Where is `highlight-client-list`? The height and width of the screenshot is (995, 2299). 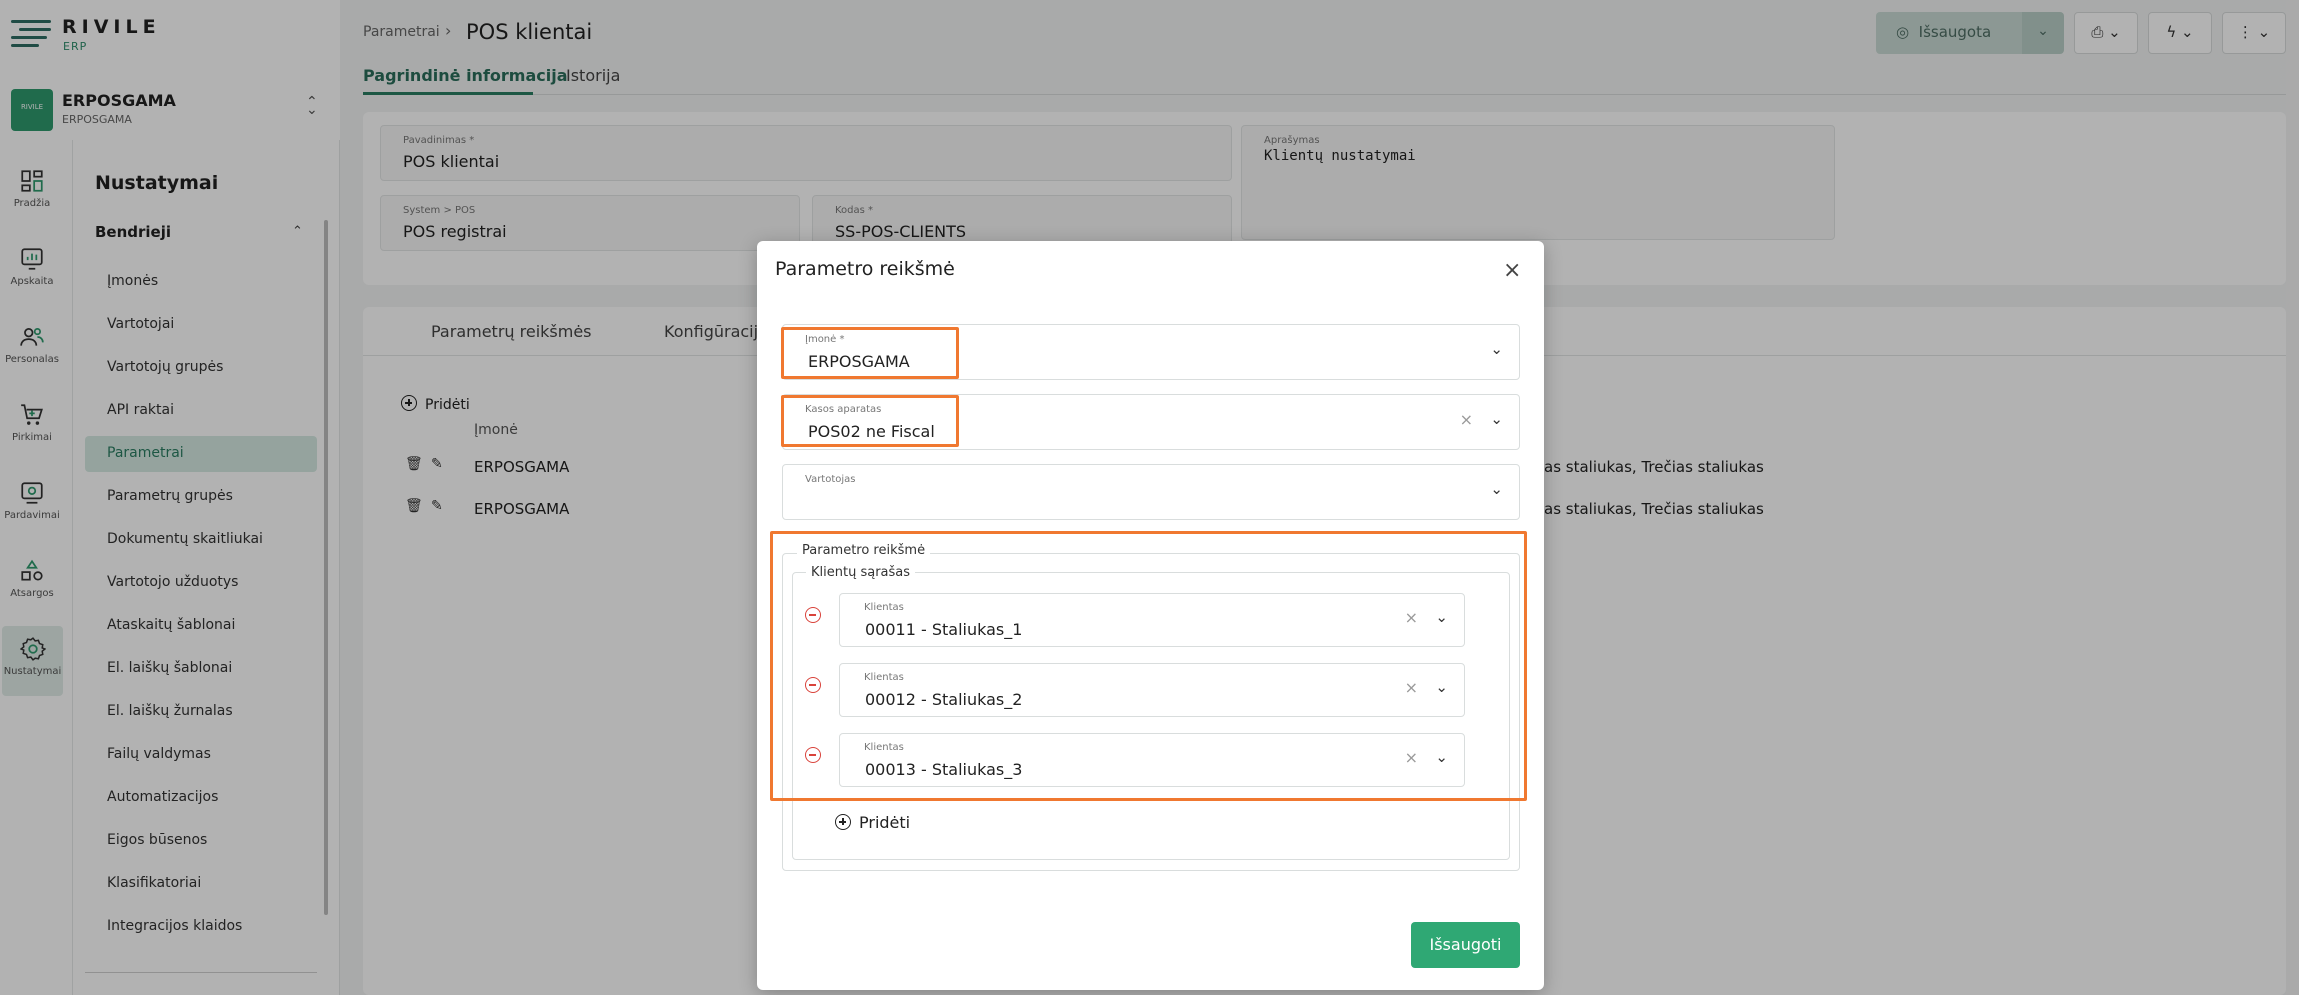 highlight-client-list is located at coordinates (1148, 666).